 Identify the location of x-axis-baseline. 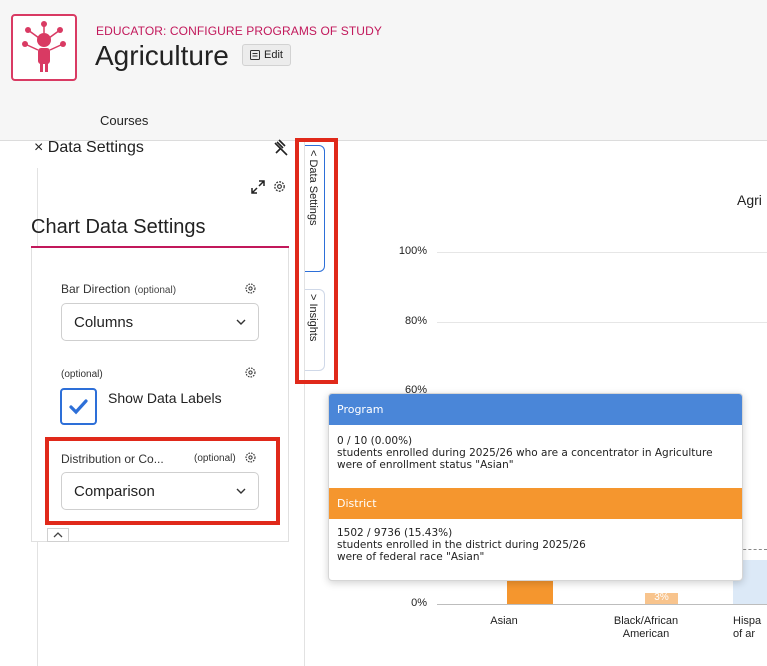
(602, 604).